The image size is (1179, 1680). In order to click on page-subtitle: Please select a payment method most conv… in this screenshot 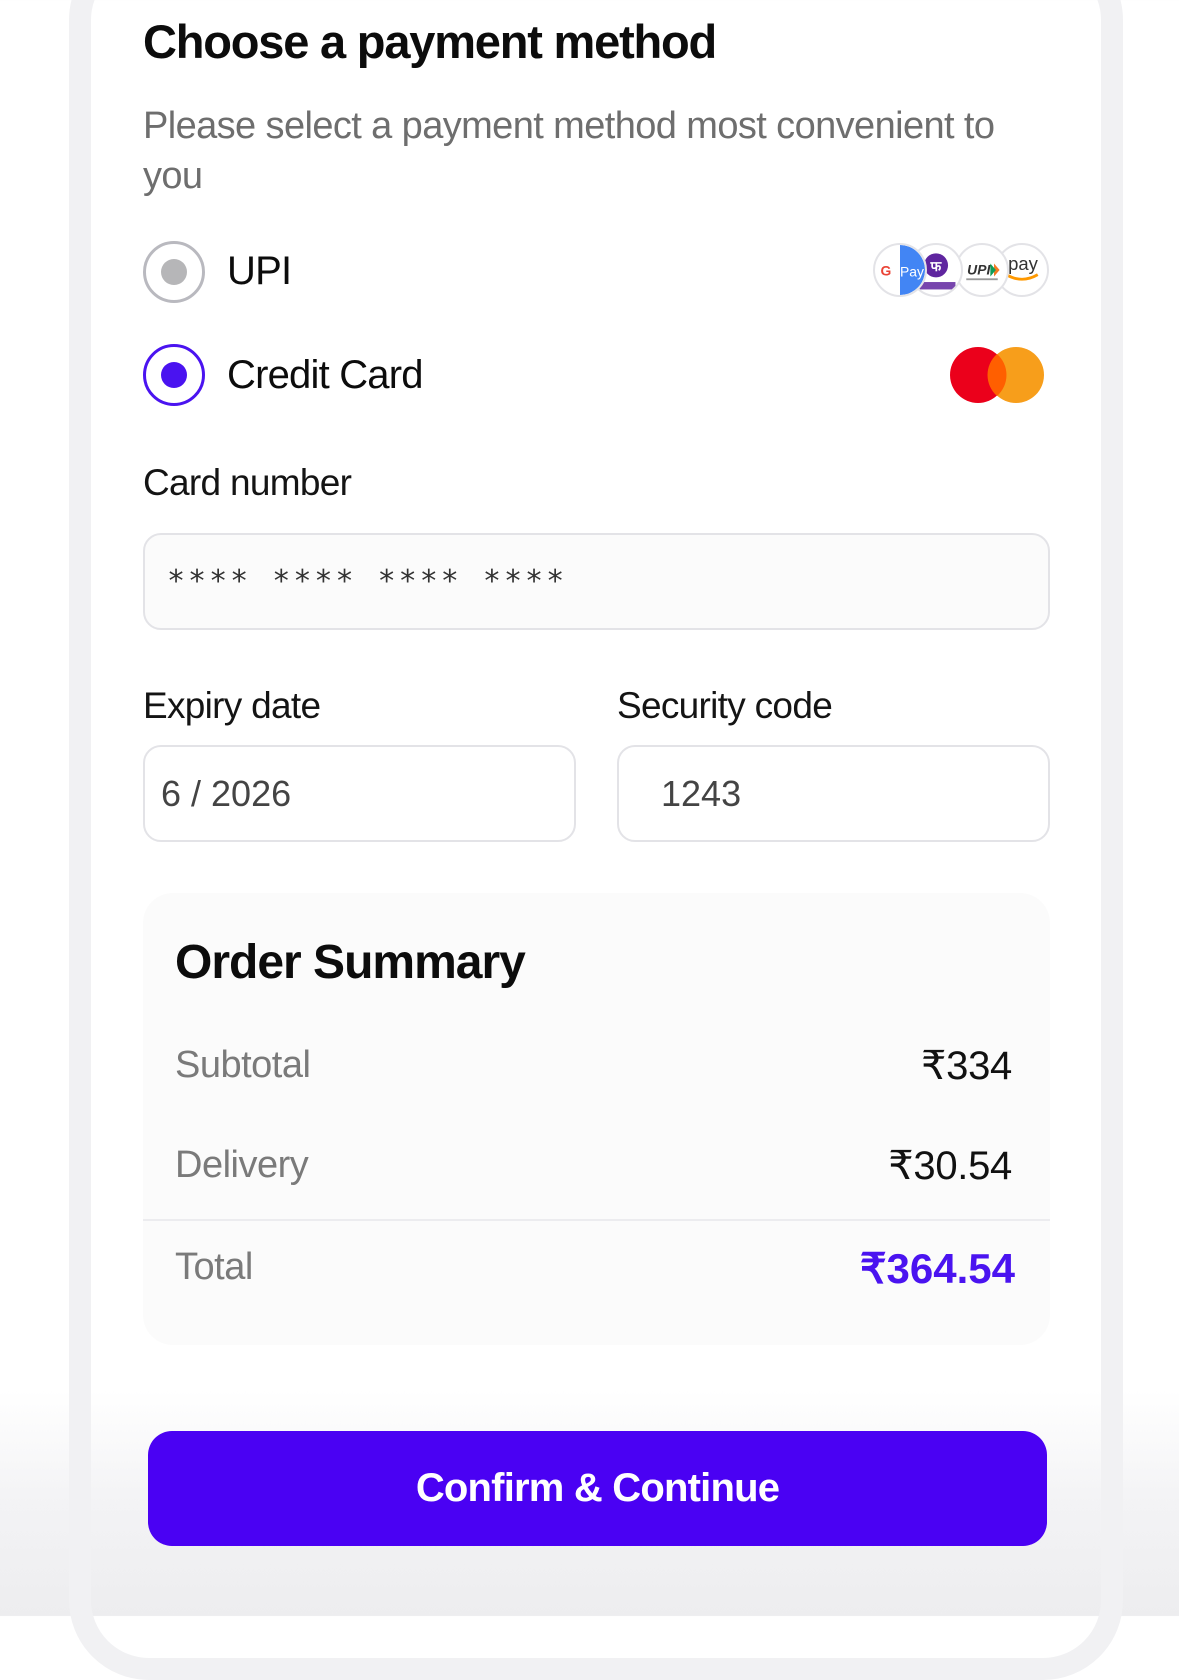, I will do `click(569, 151)`.